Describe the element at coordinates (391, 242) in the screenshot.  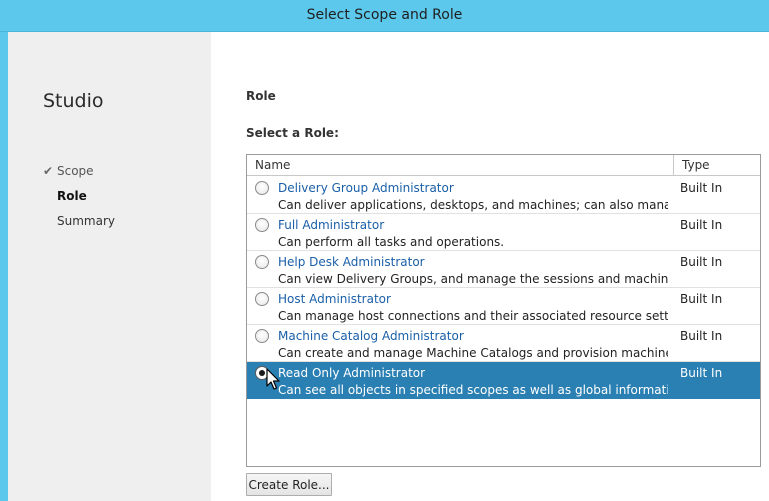
I see `role-description: Can perform all tasks and operations.` at that location.